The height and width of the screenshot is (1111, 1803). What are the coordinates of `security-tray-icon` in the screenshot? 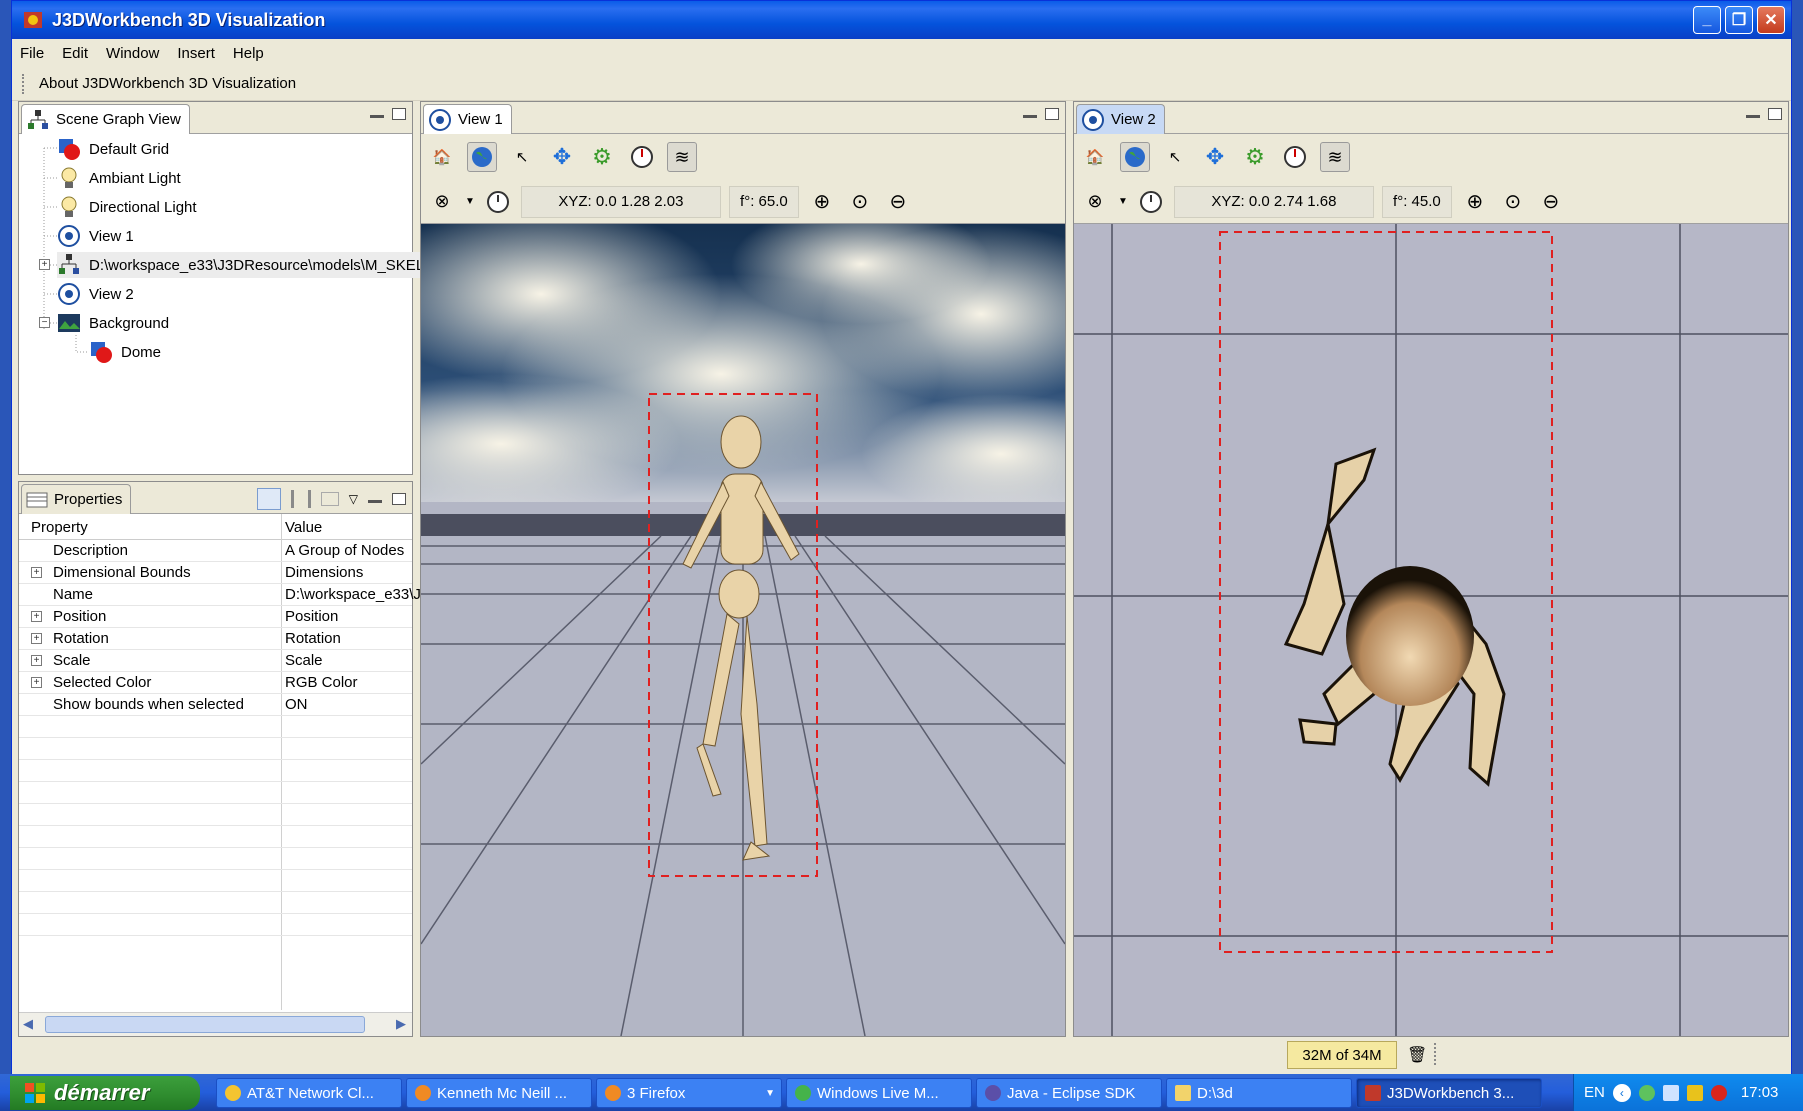 It's located at (1694, 1092).